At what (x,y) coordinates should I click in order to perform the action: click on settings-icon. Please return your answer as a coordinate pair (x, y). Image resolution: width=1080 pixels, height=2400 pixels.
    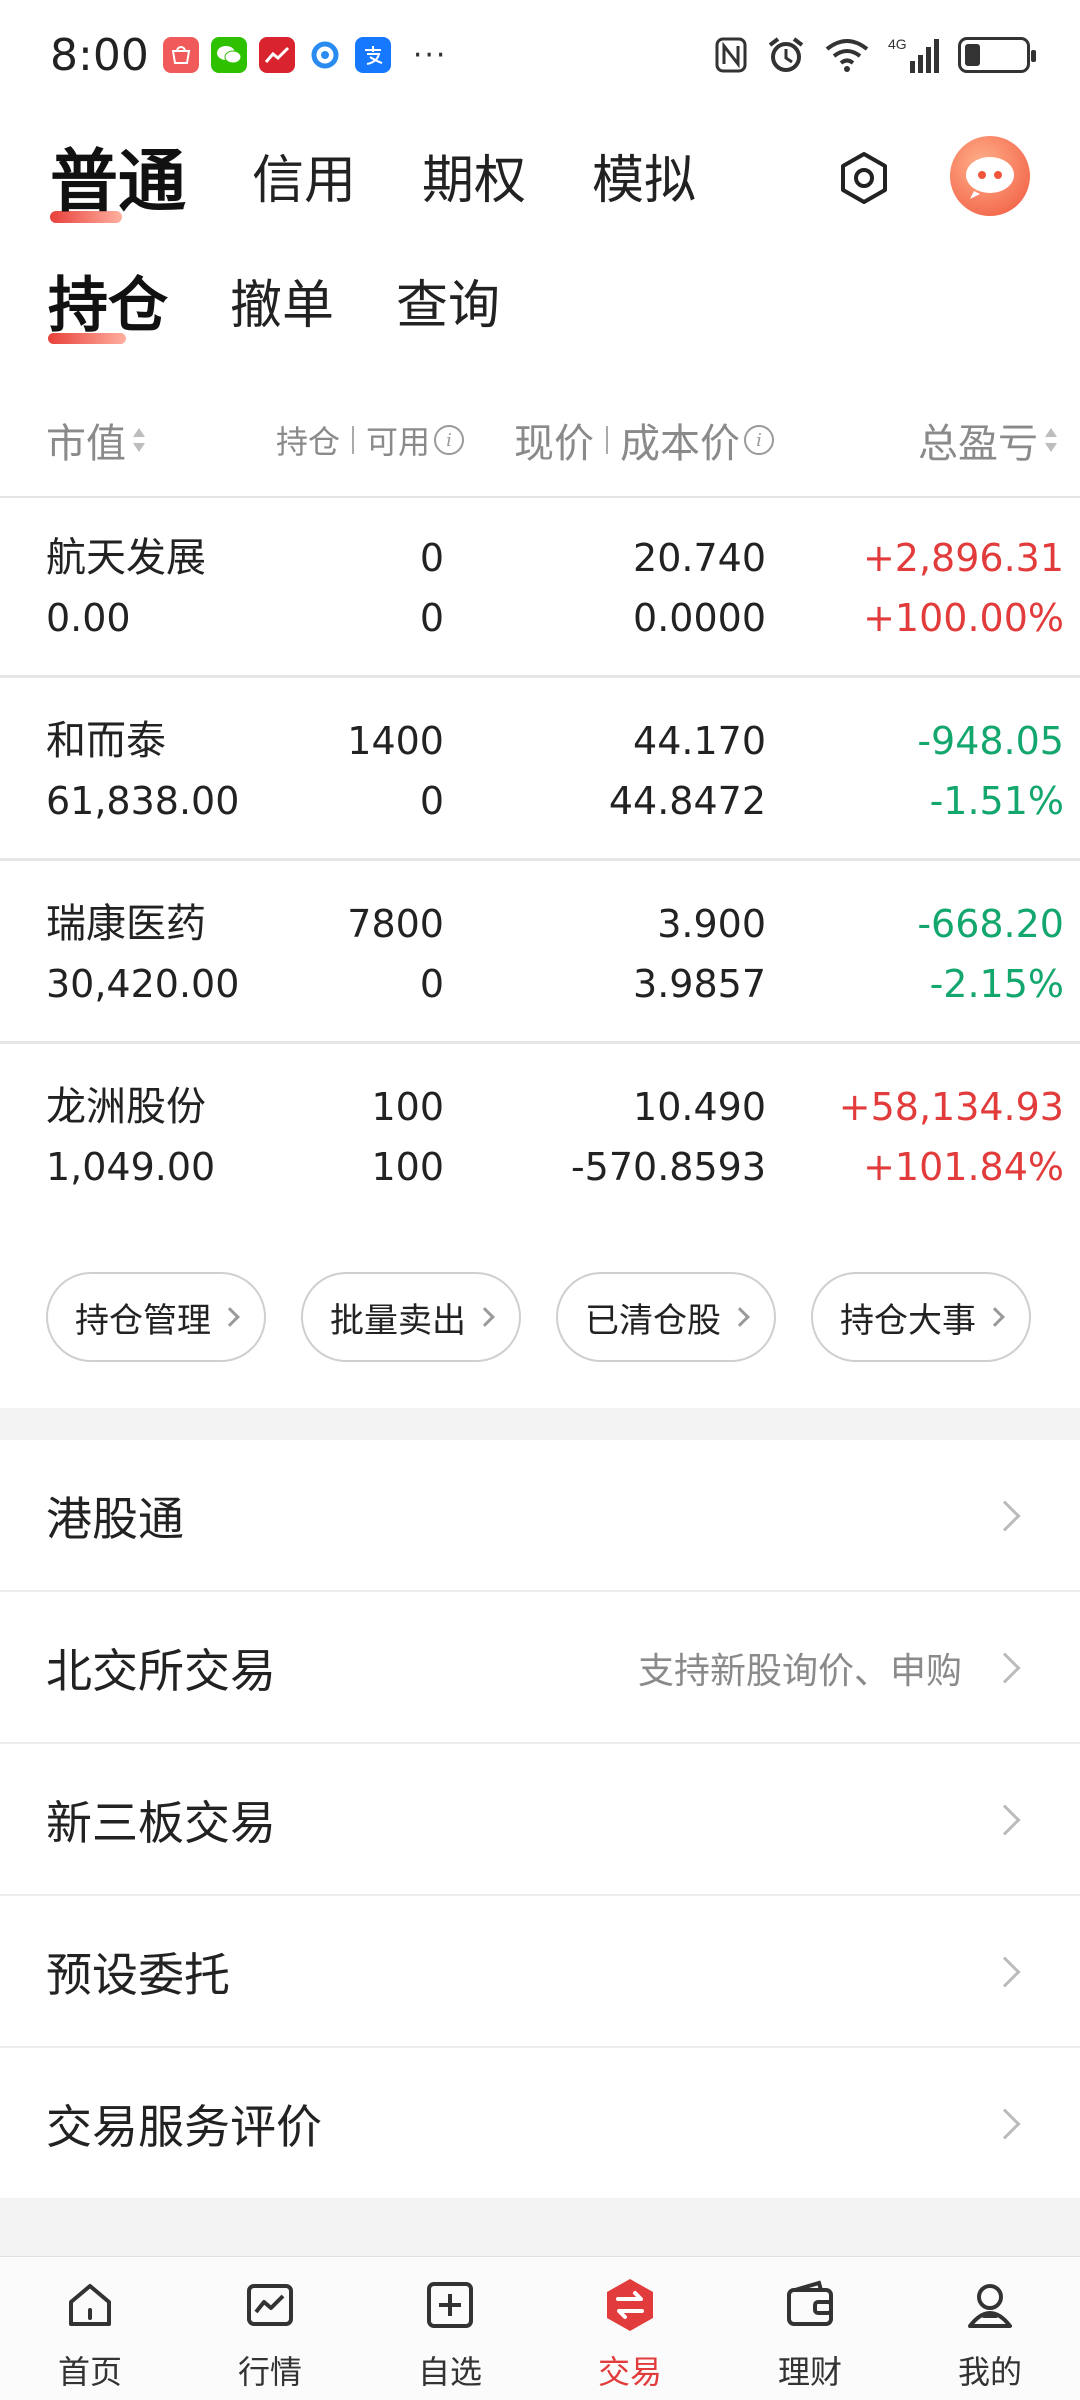
    Looking at the image, I should click on (864, 178).